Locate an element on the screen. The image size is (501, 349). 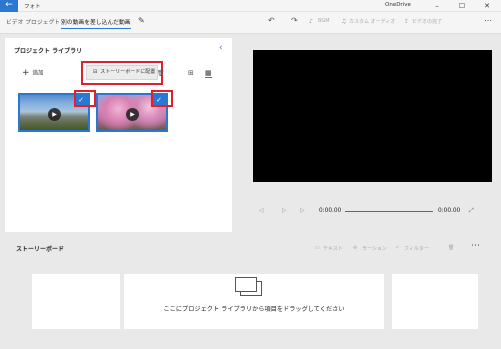
motion-icon: ✣ is located at coordinates (355, 248).